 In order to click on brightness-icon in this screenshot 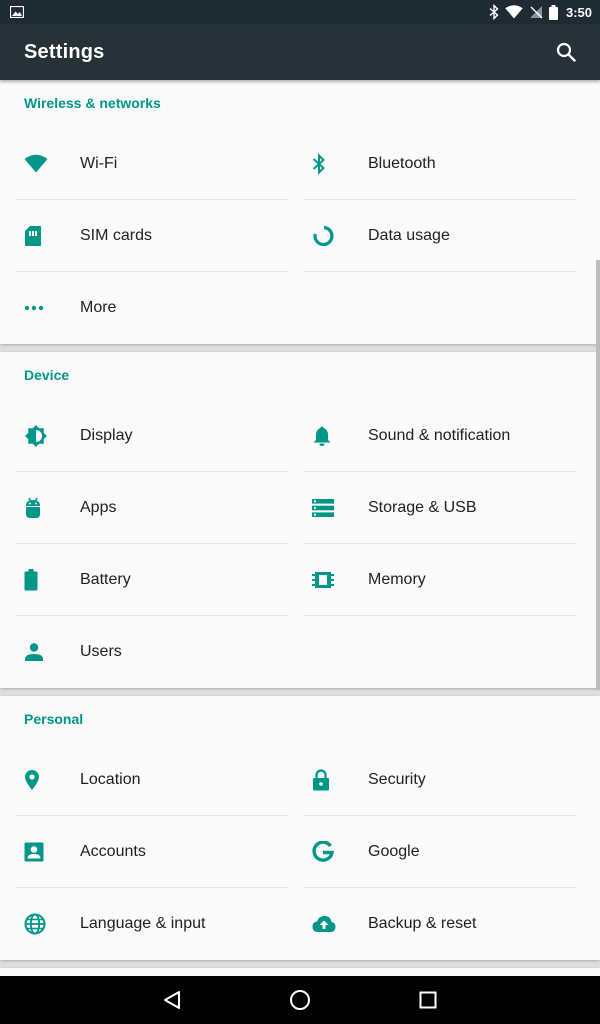, I will do `click(36, 436)`.